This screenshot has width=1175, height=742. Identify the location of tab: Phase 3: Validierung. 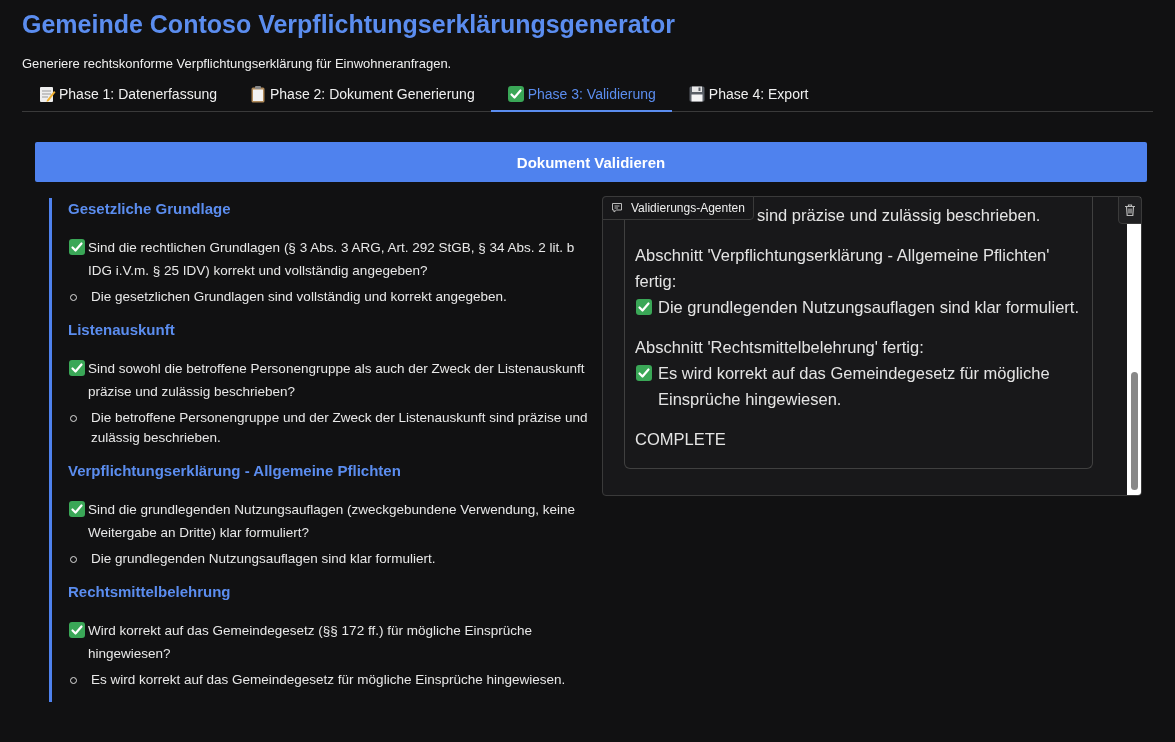
(581, 95).